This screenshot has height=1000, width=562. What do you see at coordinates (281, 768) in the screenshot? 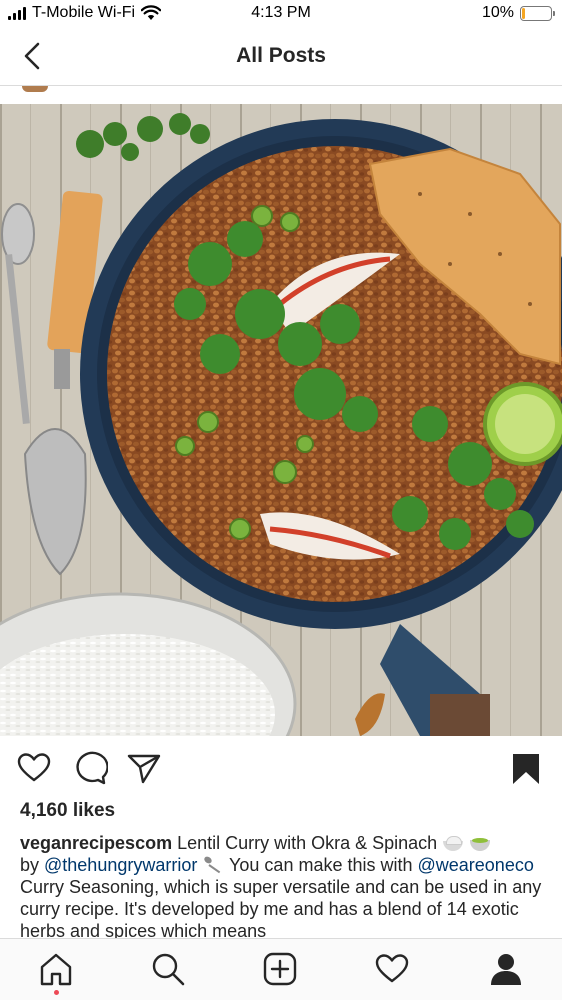
I see `post-actions` at bounding box center [281, 768].